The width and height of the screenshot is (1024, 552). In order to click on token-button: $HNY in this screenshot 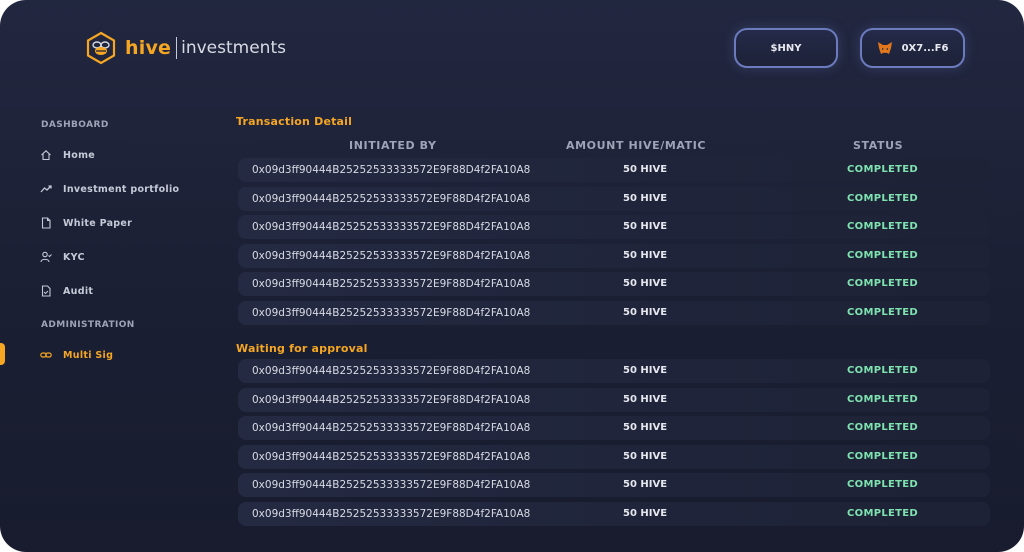, I will do `click(786, 48)`.